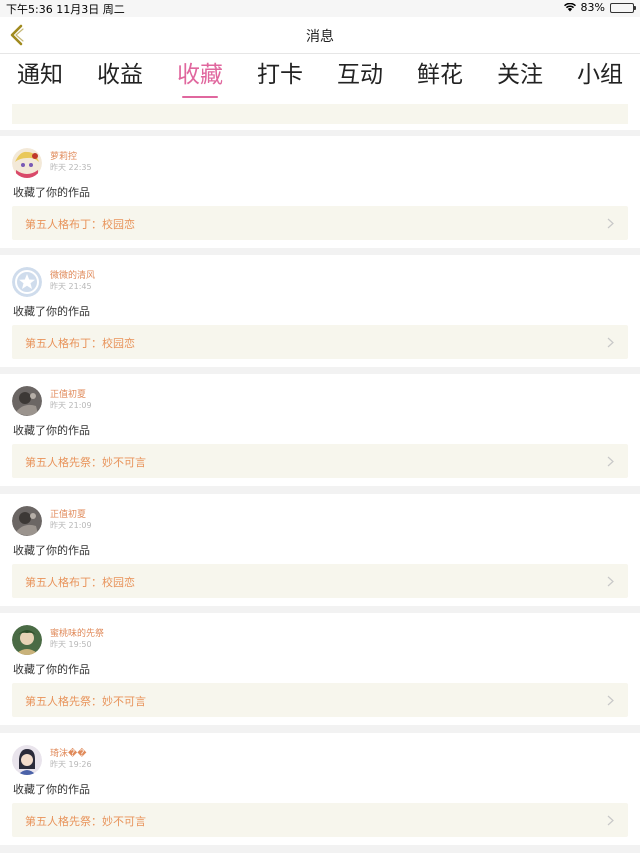 Image resolution: width=640 pixels, height=853 pixels. I want to click on tab-notice: 通知, so click(40, 79).